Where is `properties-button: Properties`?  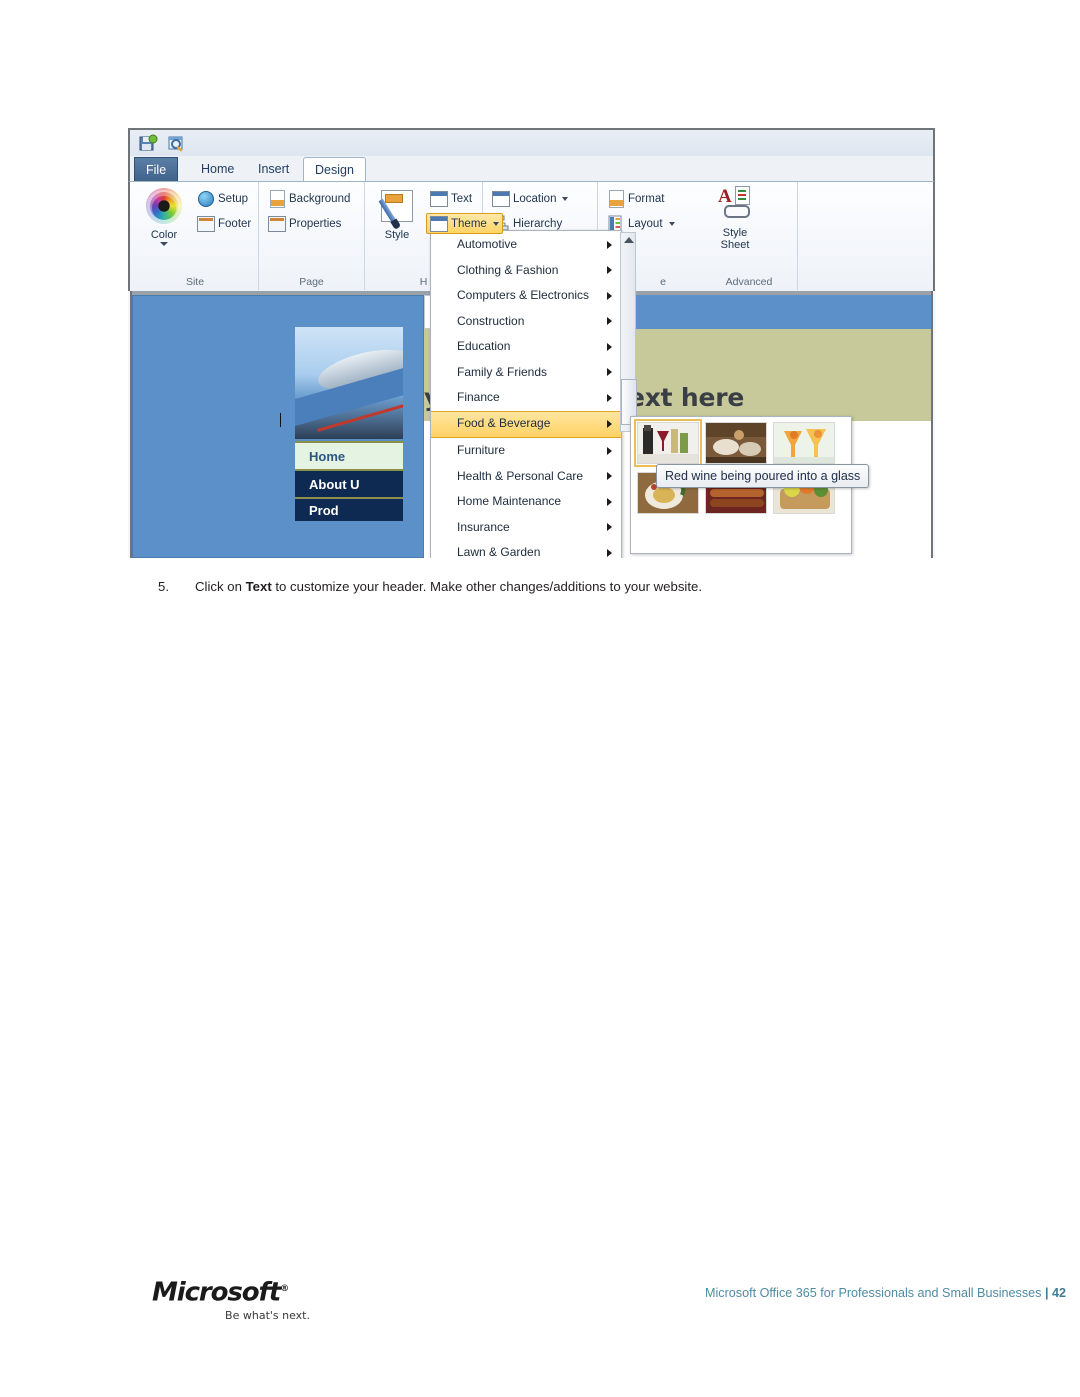
properties-button: Properties is located at coordinates (304, 223).